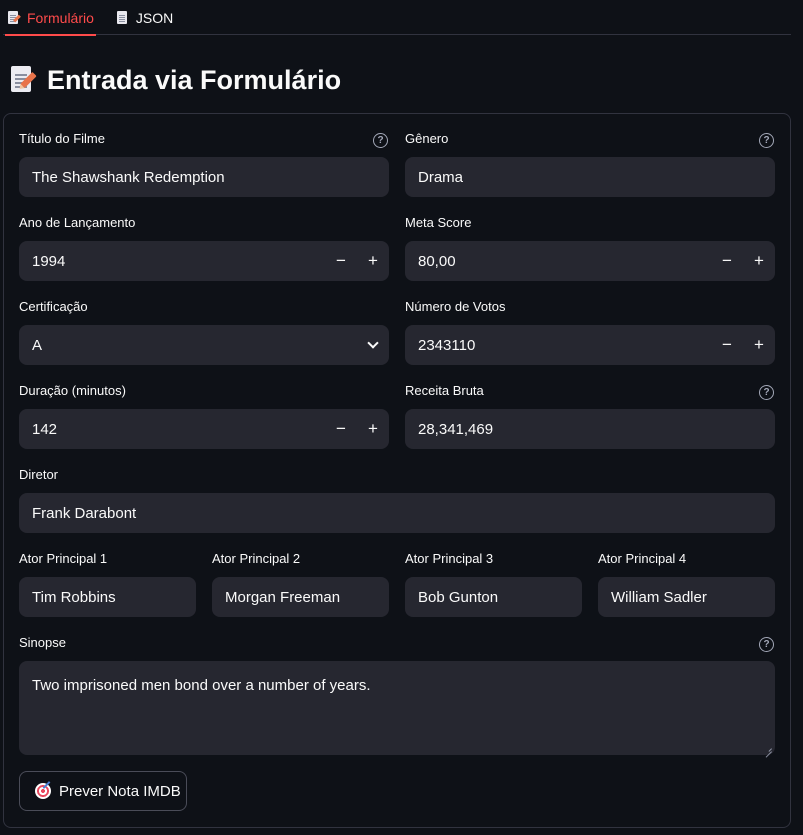 The height and width of the screenshot is (835, 803). I want to click on prever-nota-button: Prever Nota IMDB, so click(103, 791).